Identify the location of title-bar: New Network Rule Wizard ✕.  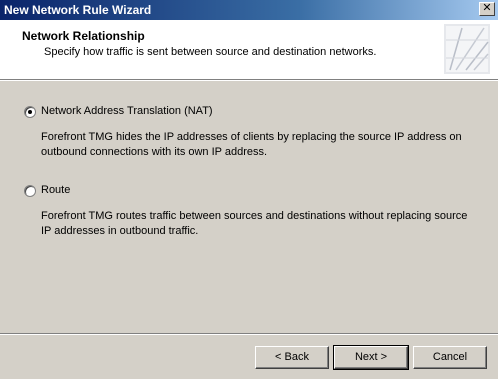
(249, 10).